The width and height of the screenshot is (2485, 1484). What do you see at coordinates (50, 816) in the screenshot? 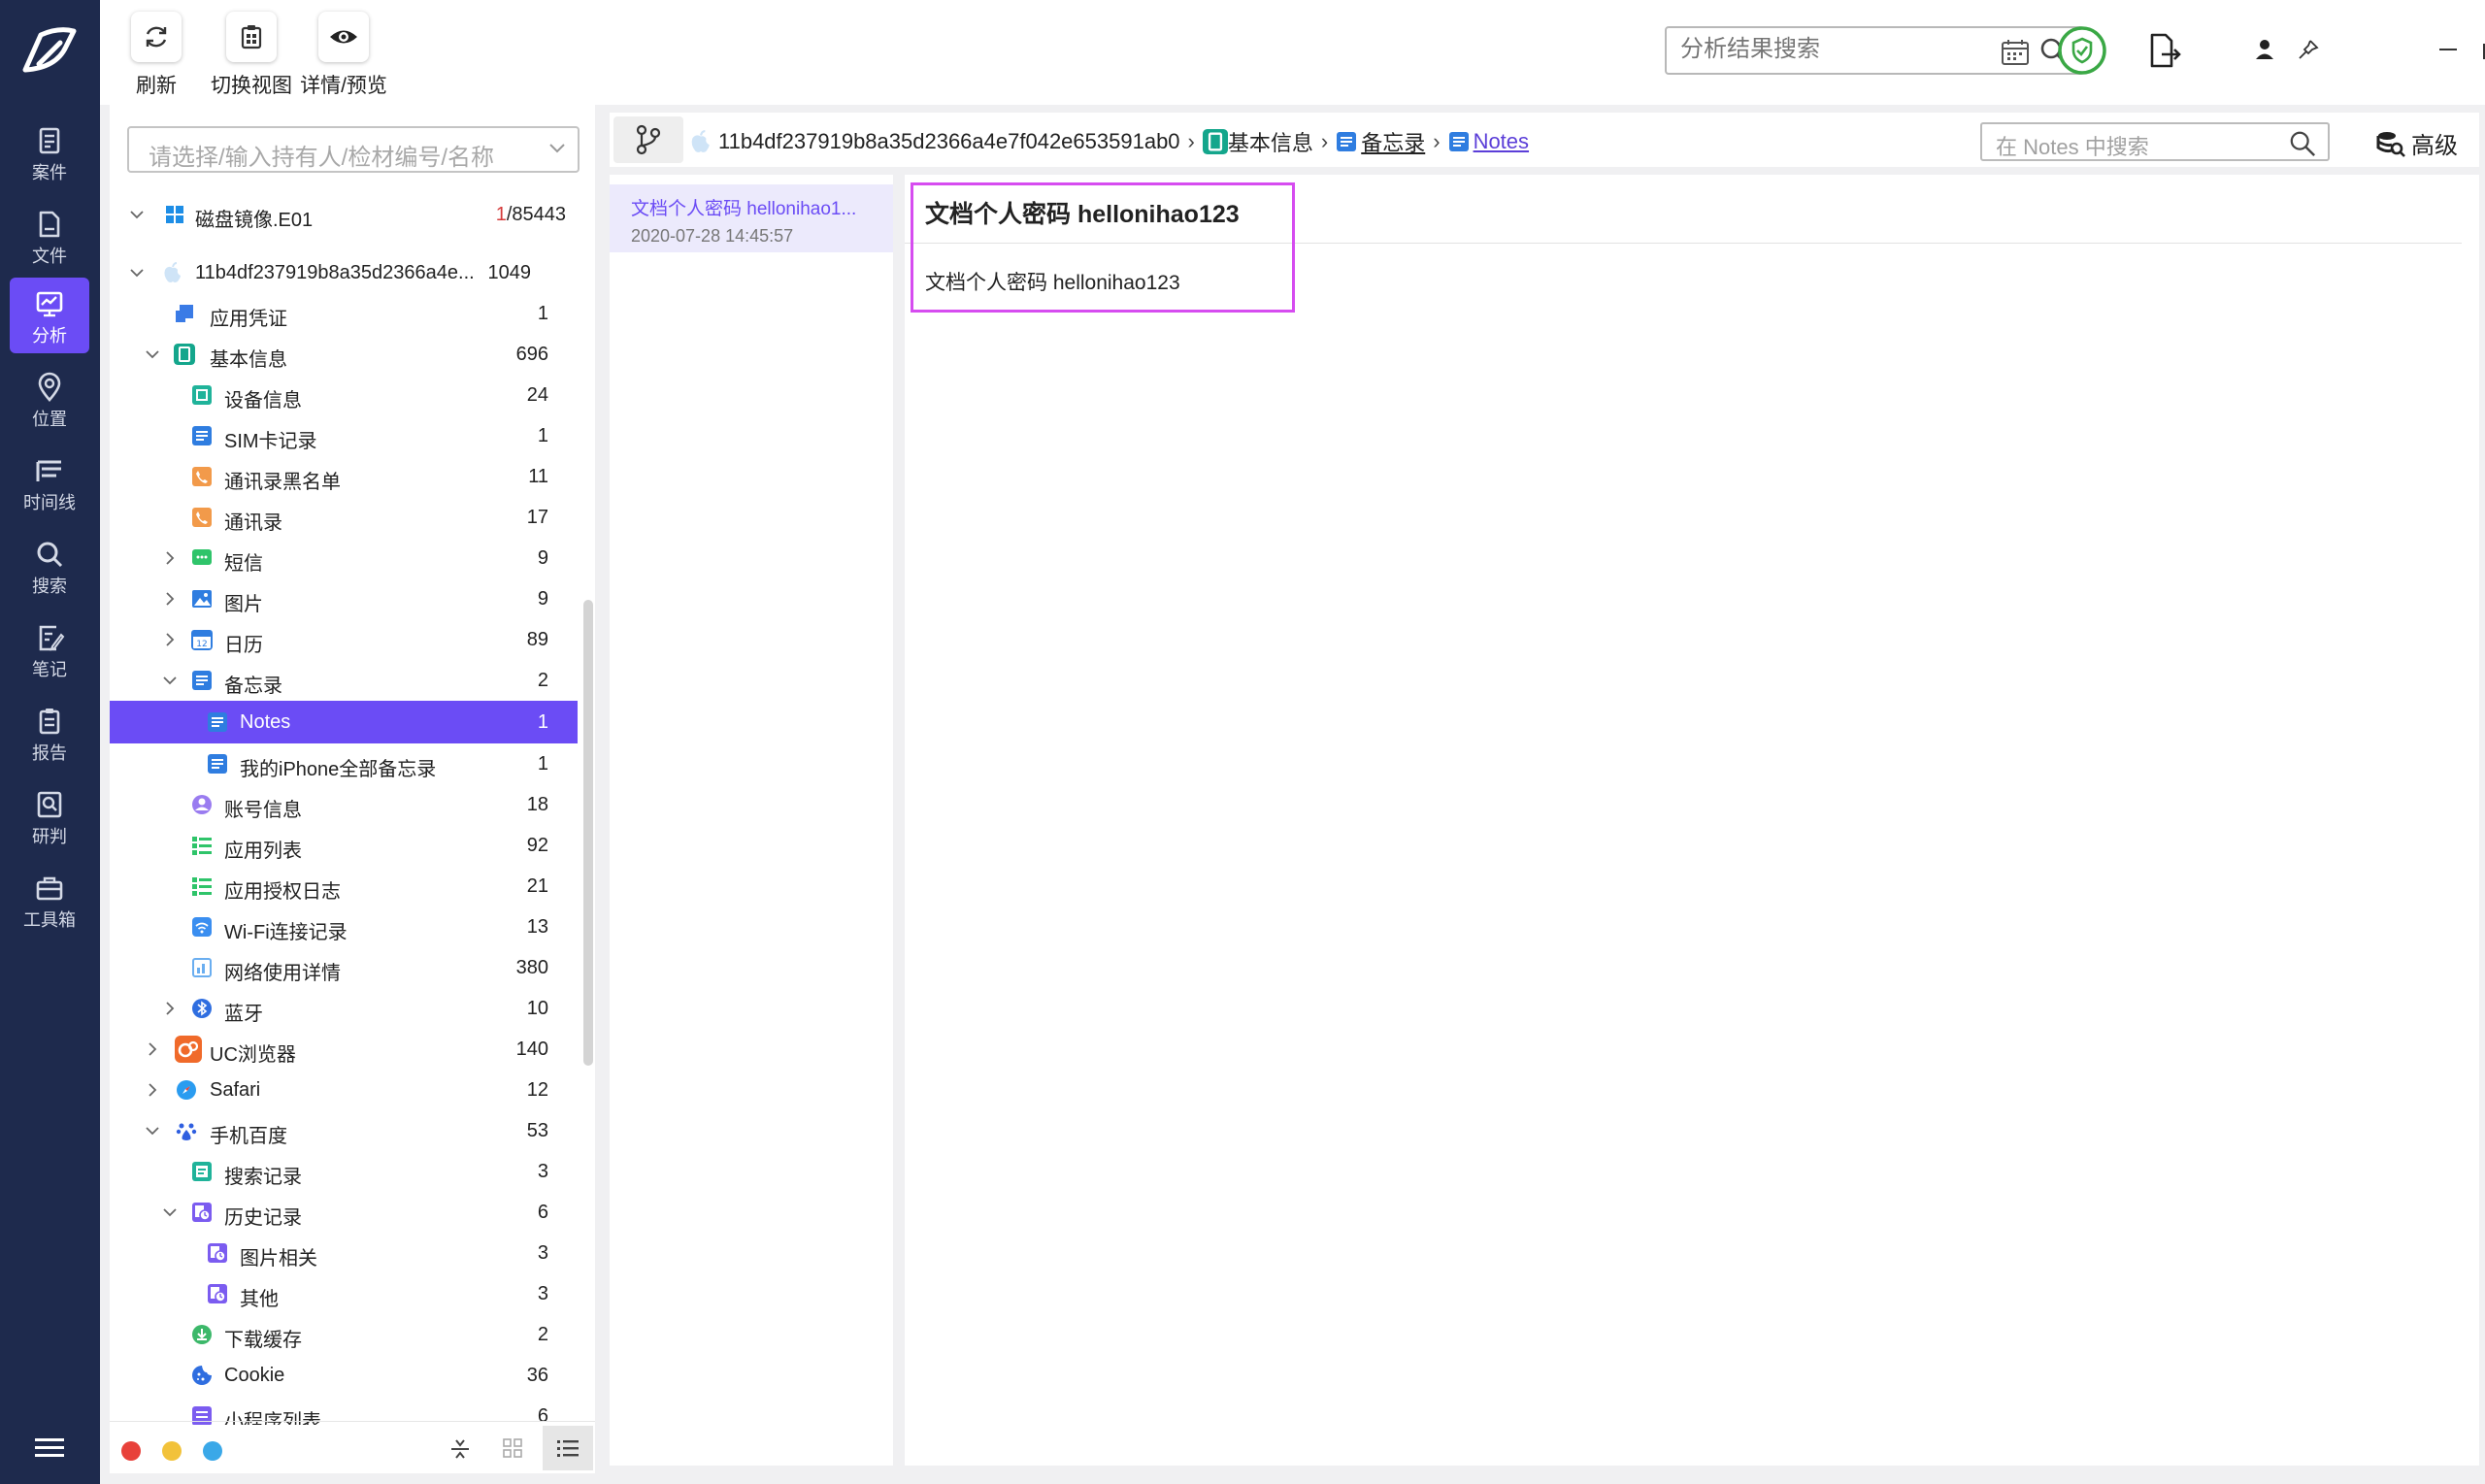
I see `nav-judge: 研判` at bounding box center [50, 816].